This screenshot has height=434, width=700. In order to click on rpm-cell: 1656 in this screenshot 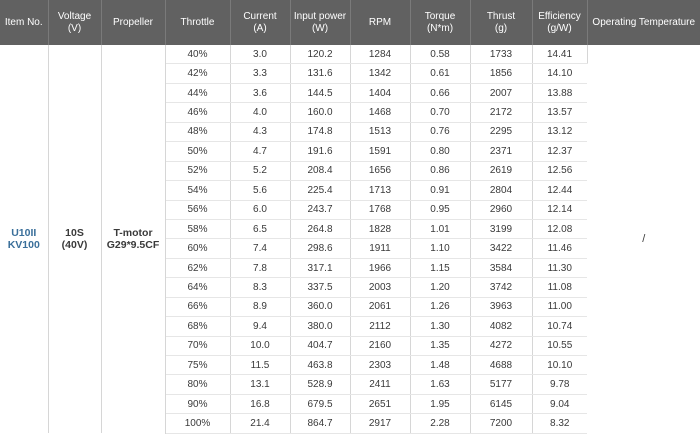, I will do `click(380, 171)`.